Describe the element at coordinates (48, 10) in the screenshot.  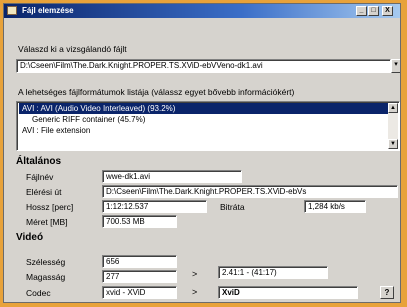
I see `window-title: Fájl elemzése` at that location.